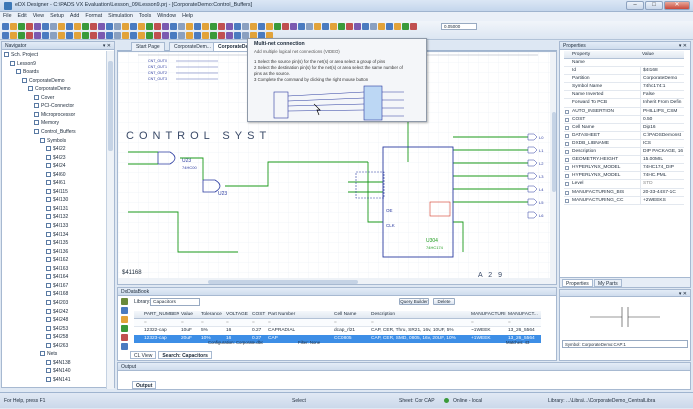 Image resolution: width=693 pixels, height=409 pixels. I want to click on tree-item: $4I61, so click(56, 183).